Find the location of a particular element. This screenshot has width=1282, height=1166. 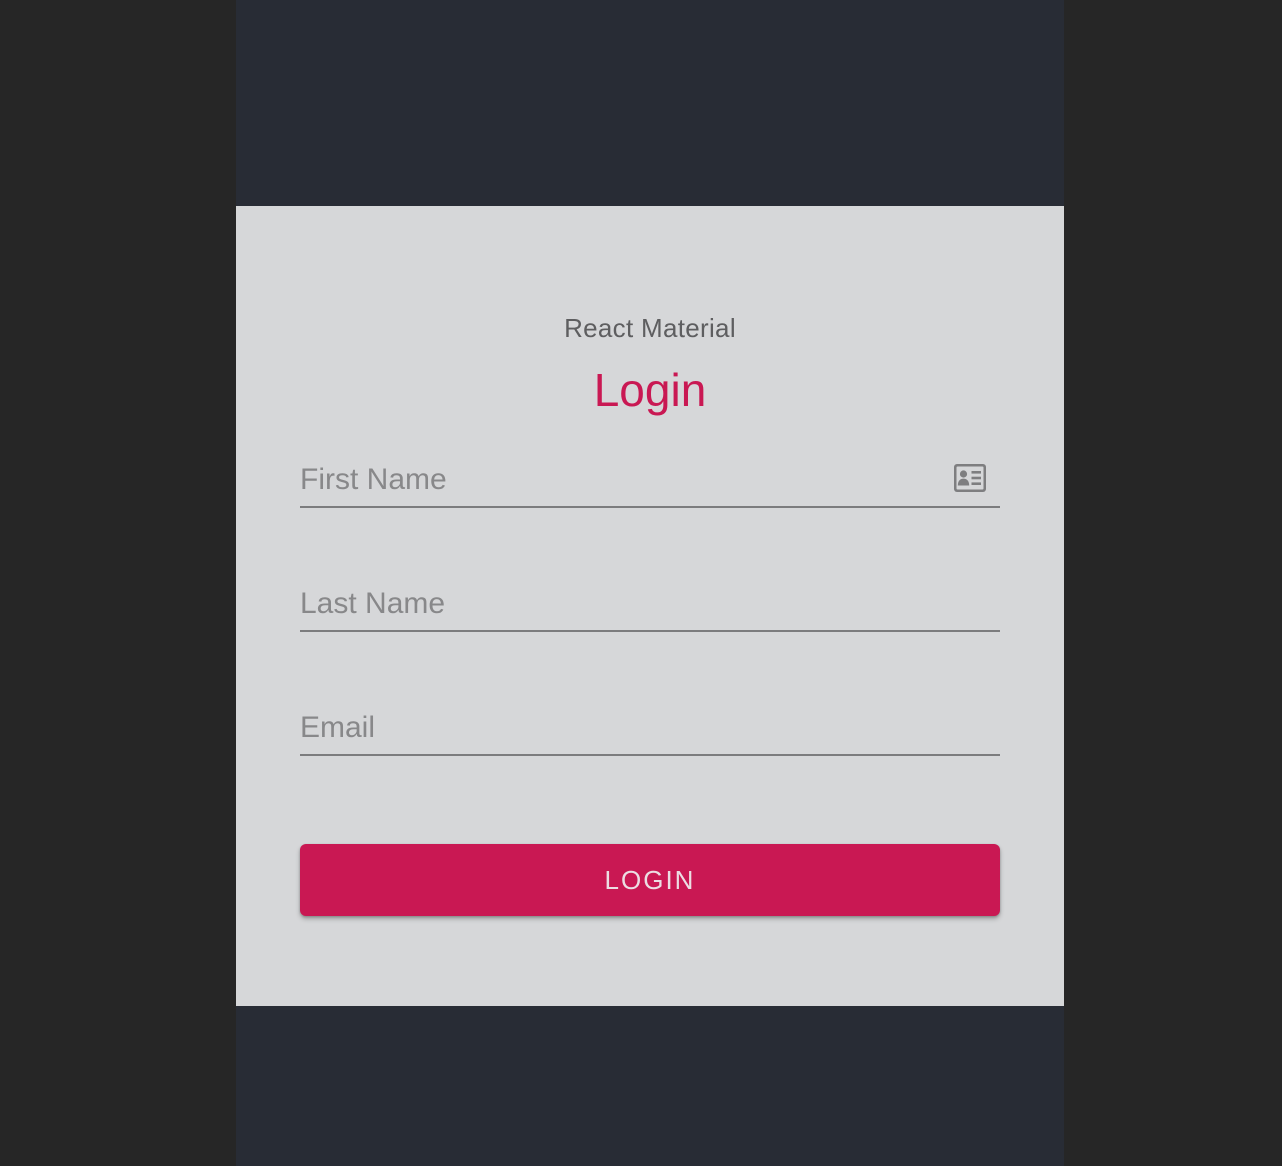

last-name-field is located at coordinates (650, 603).